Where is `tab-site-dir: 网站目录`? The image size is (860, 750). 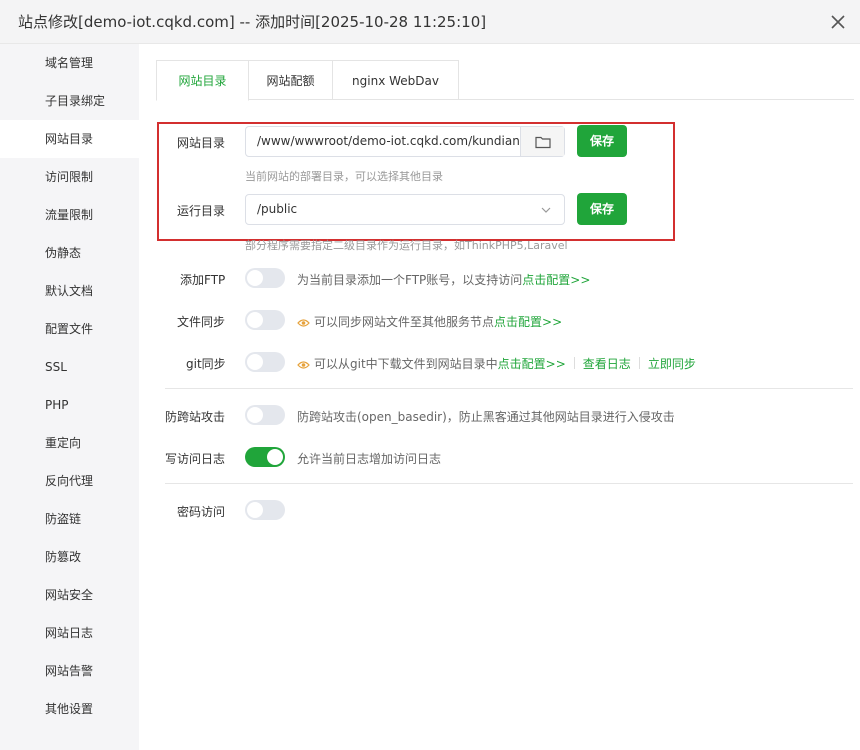
tab-site-dir: 网站目录 is located at coordinates (202, 80).